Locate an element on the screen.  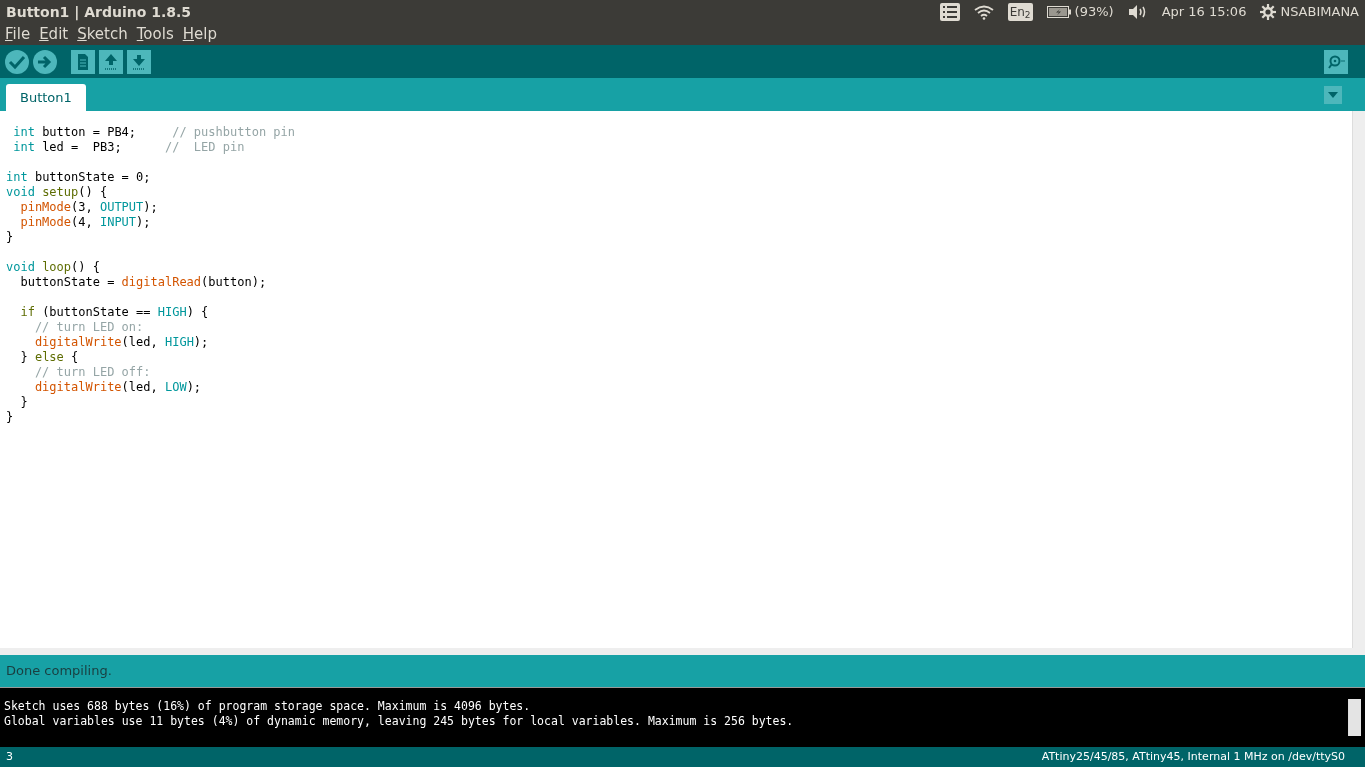
status-message: Done compiling. is located at coordinates (59, 671).